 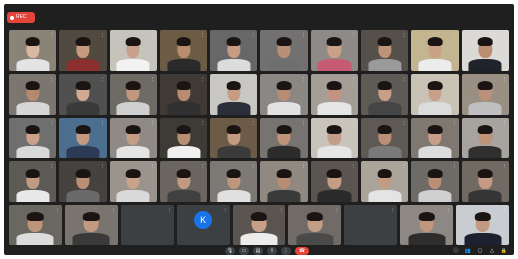 I want to click on captions-icon: ▤, so click(x=258, y=251).